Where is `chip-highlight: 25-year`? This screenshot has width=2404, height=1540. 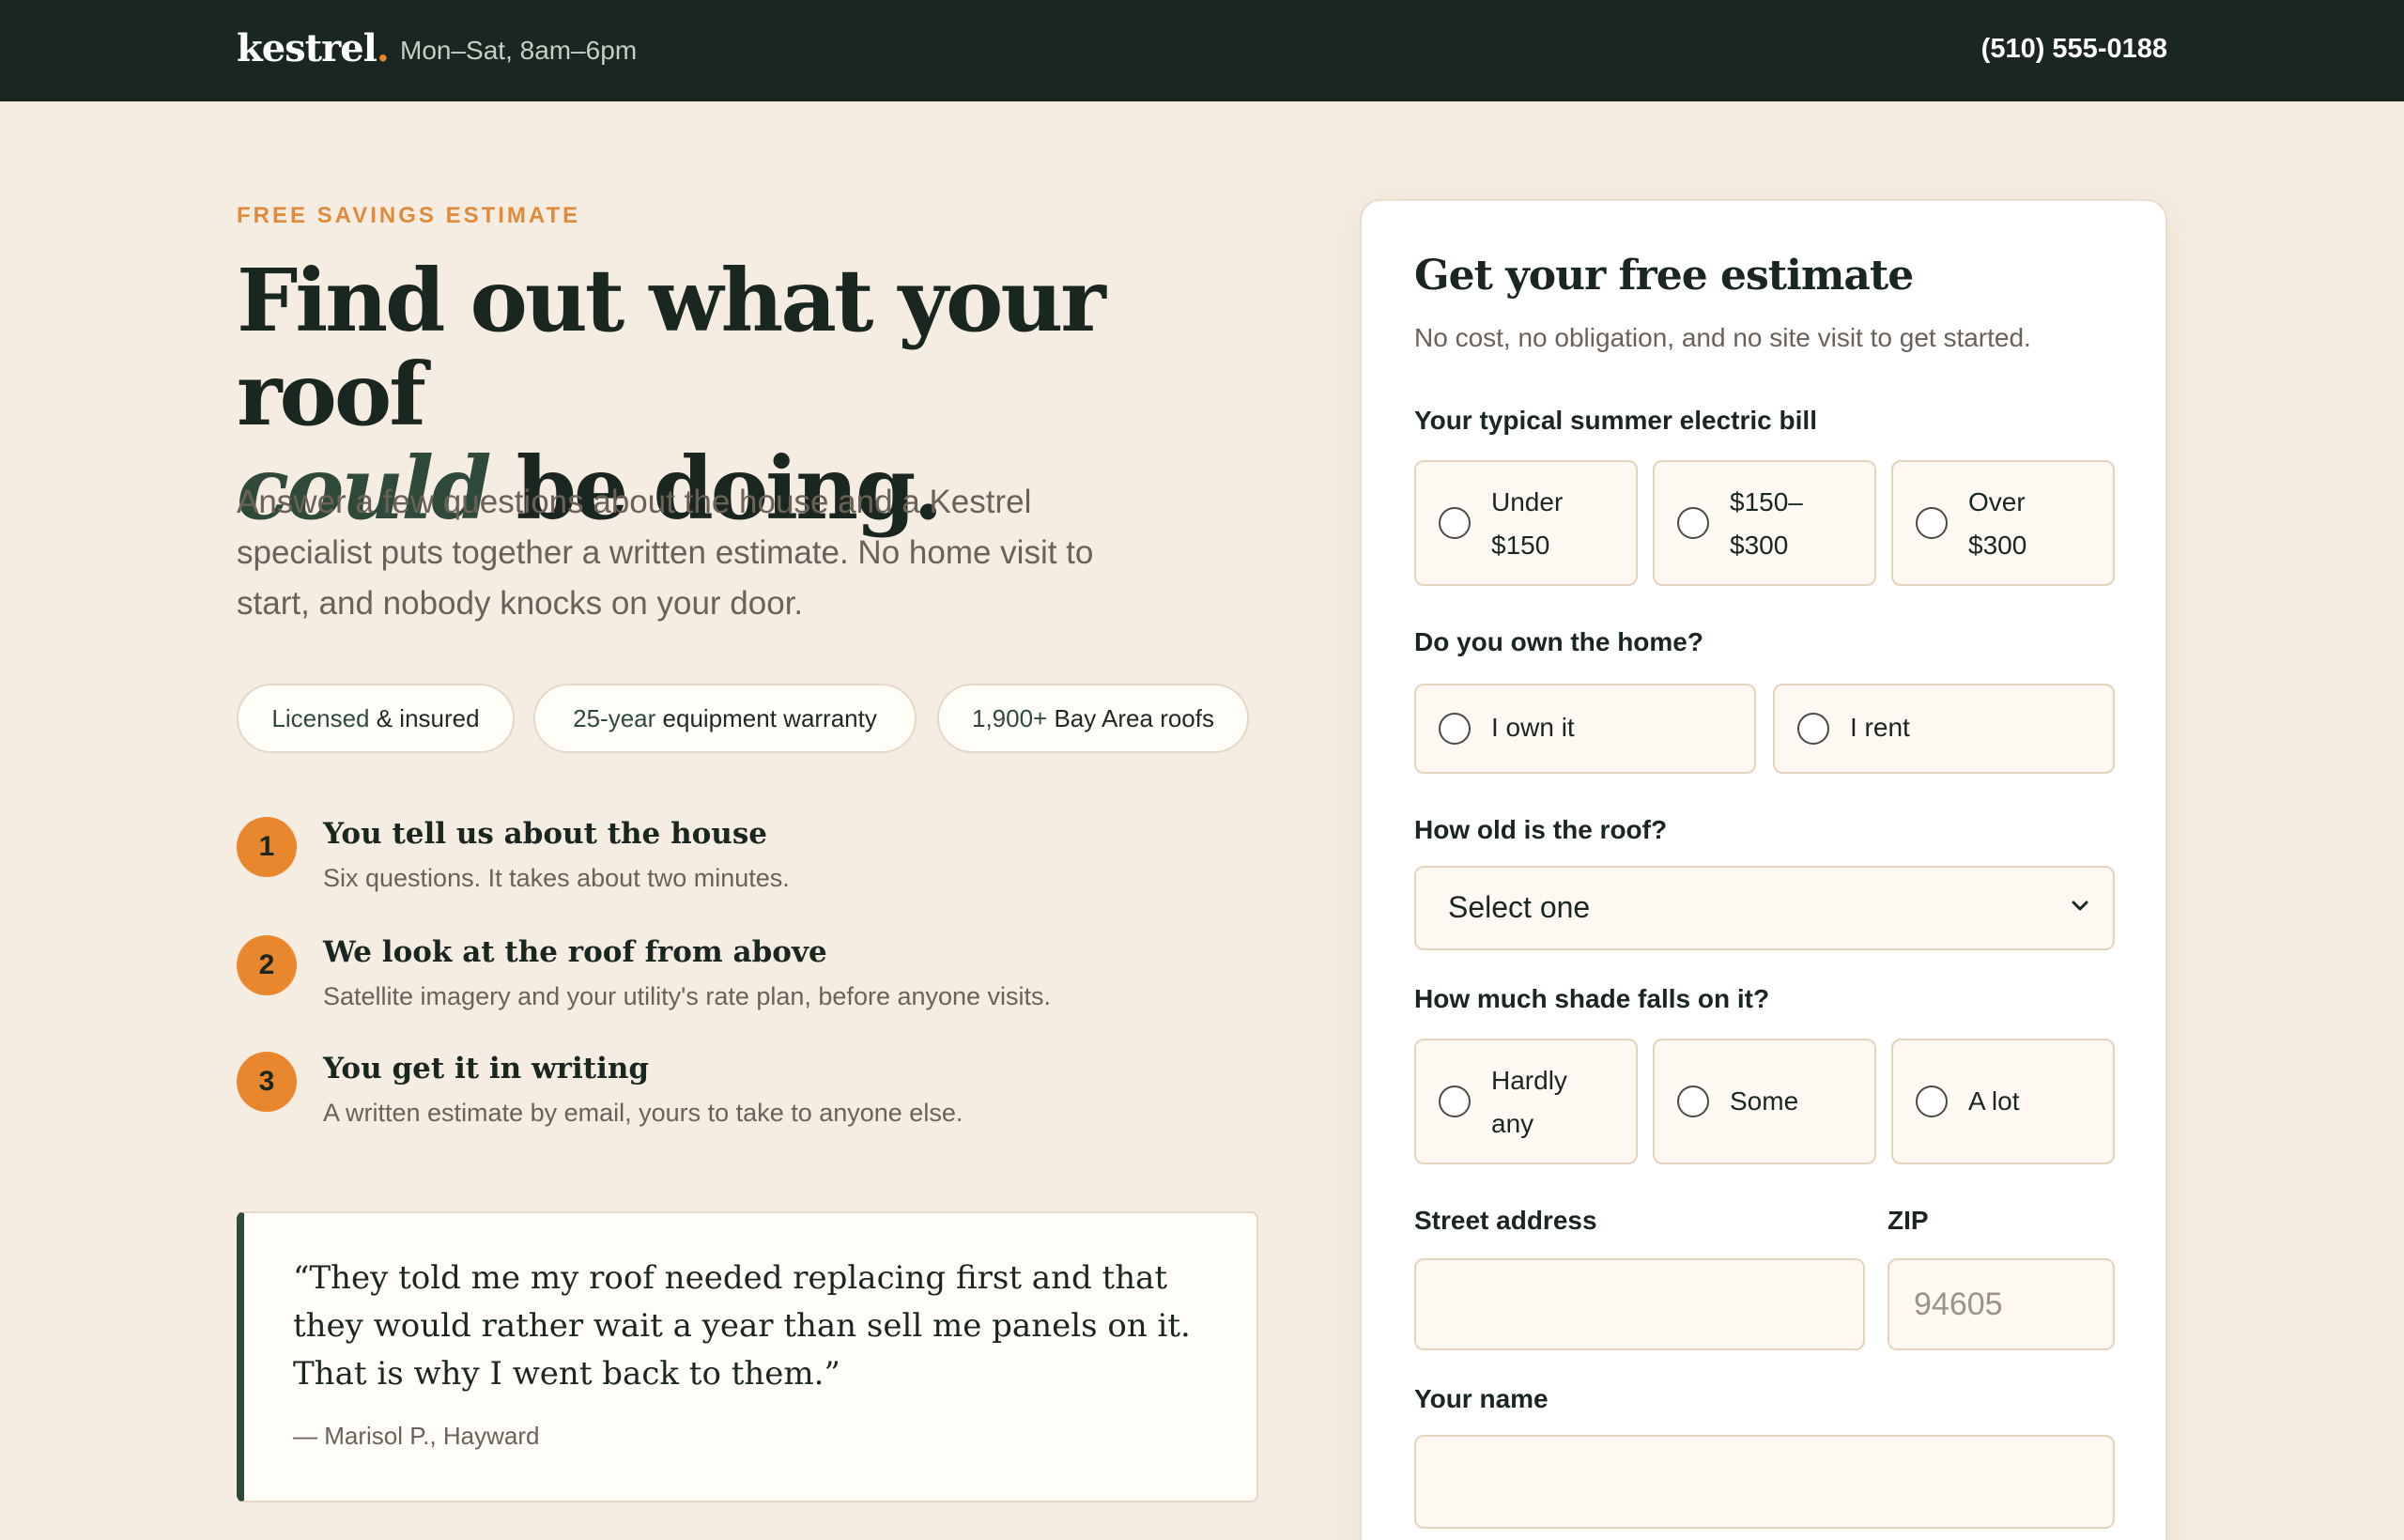 chip-highlight: 25-year is located at coordinates (614, 718).